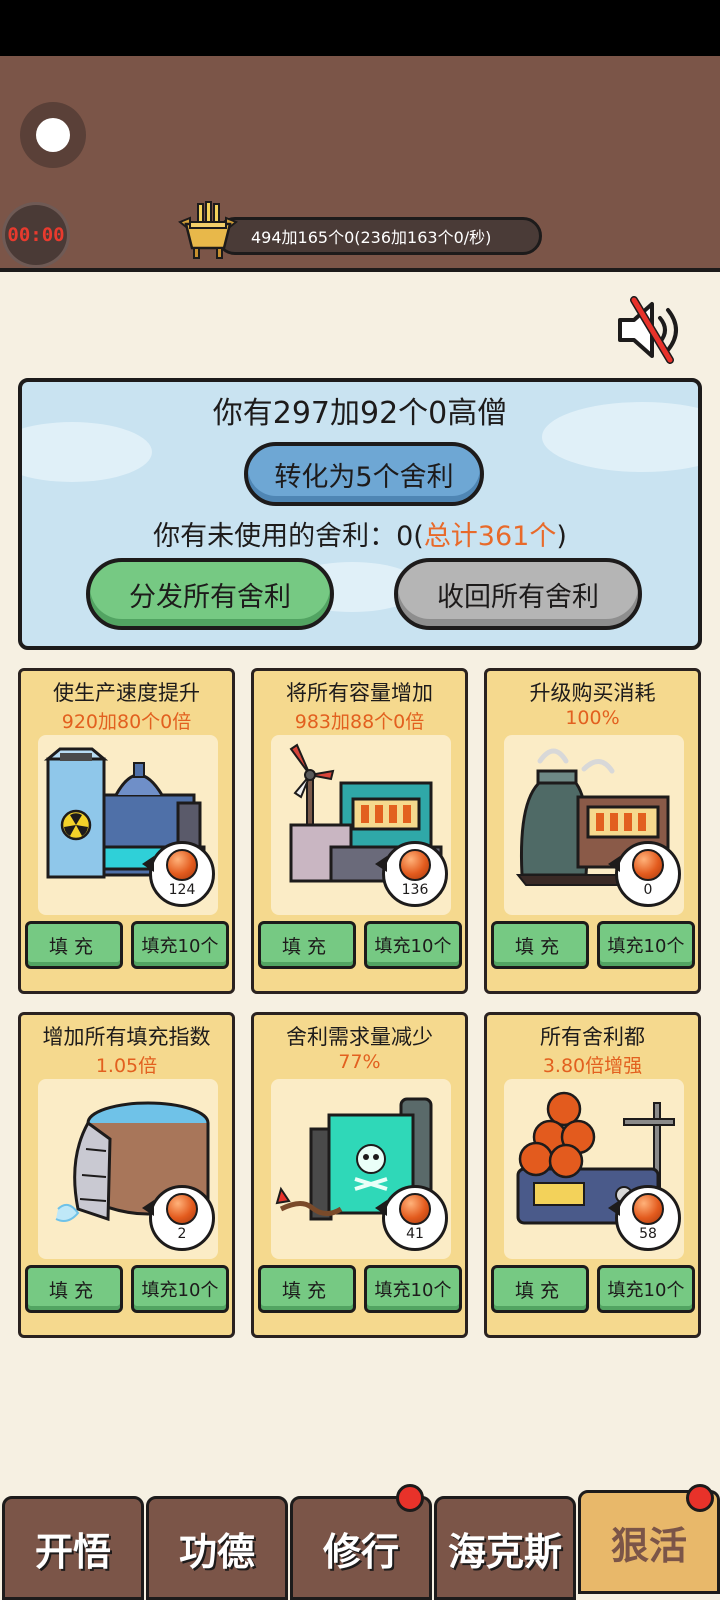 Image resolution: width=720 pixels, height=1600 pixels. I want to click on relic-count-bubble: 124, so click(178, 874).